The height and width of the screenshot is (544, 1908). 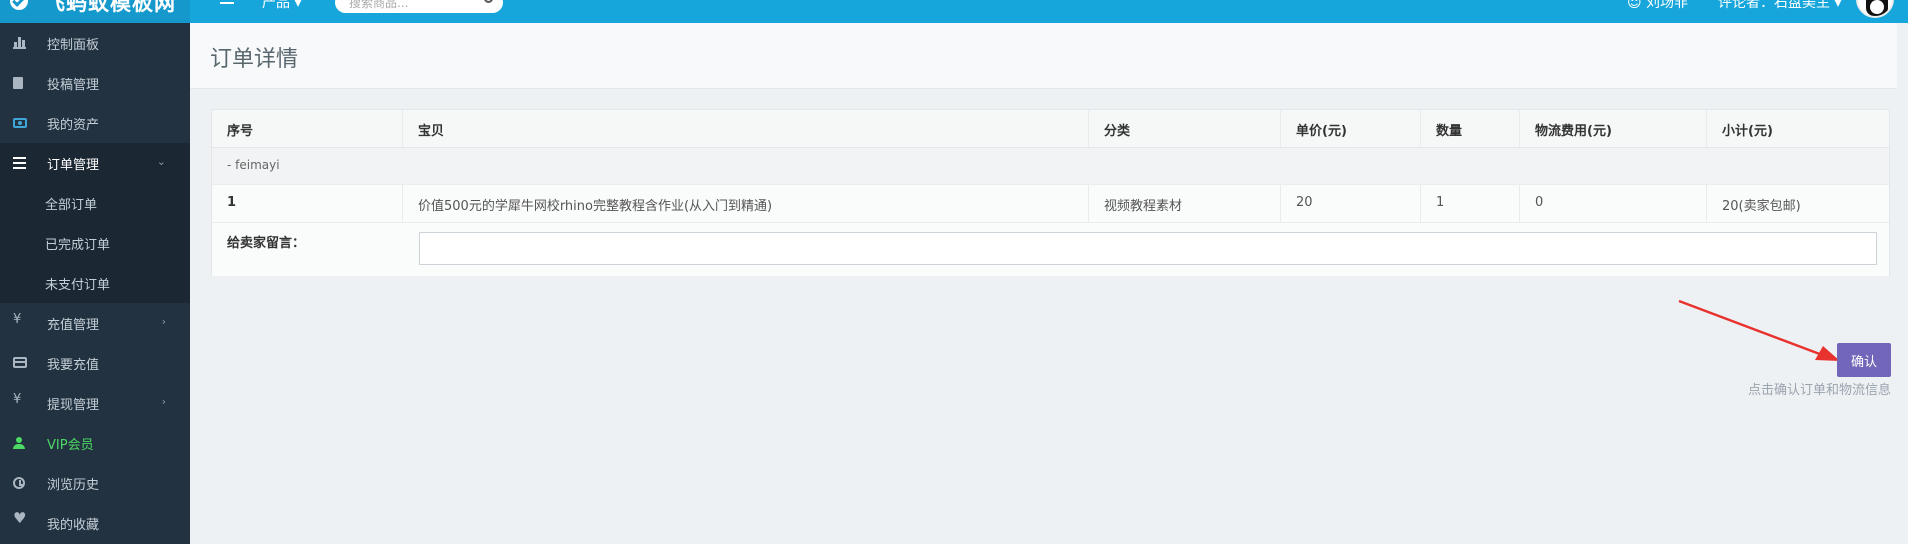 I want to click on avatar, so click(x=1875, y=9).